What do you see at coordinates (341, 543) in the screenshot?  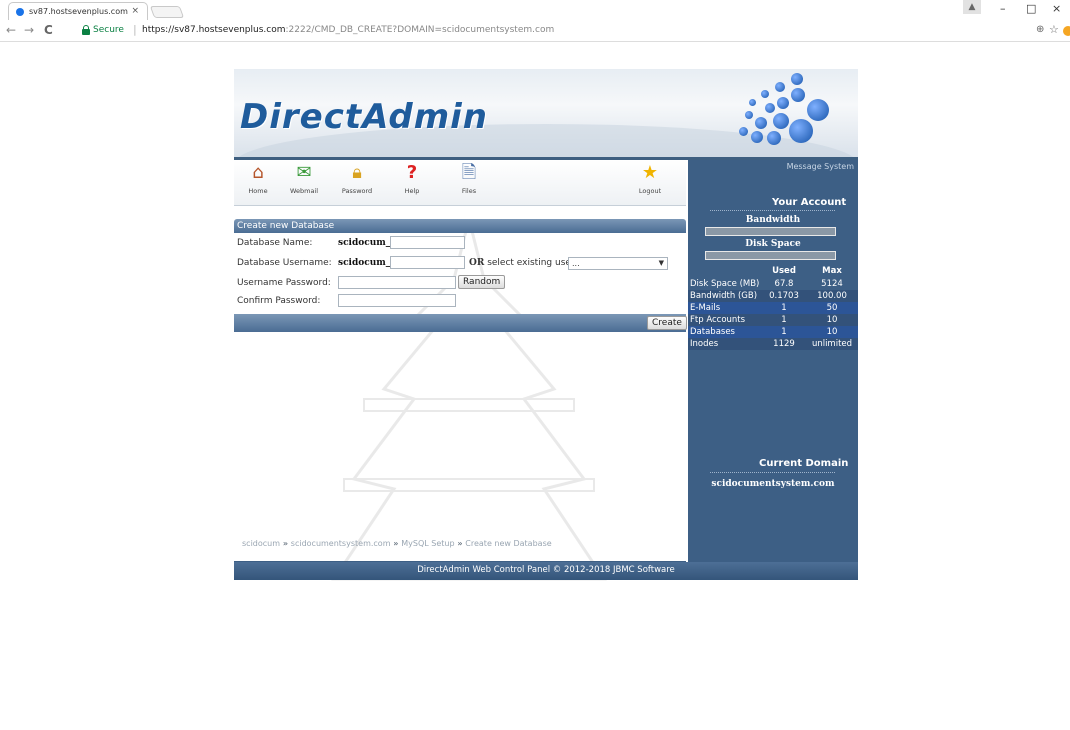 I see `breadcrumb-domain: scidocumentsystem.com` at bounding box center [341, 543].